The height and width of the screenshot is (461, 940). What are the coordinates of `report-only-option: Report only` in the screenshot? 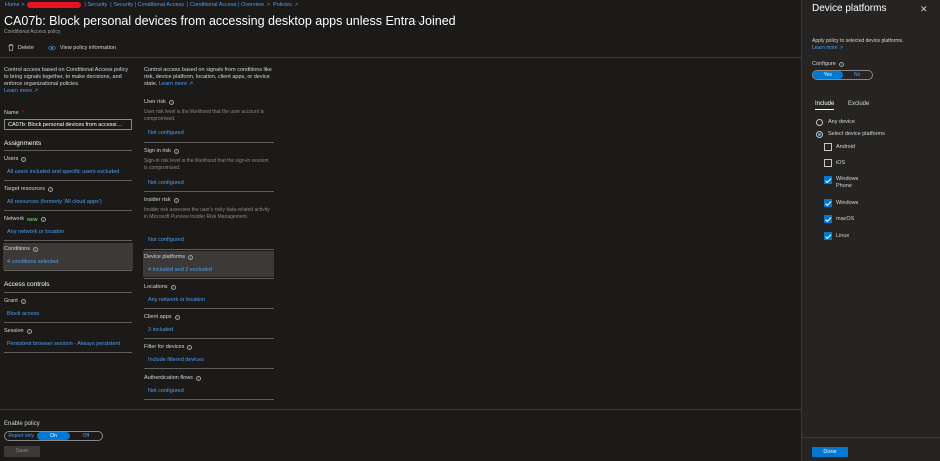 It's located at (21, 436).